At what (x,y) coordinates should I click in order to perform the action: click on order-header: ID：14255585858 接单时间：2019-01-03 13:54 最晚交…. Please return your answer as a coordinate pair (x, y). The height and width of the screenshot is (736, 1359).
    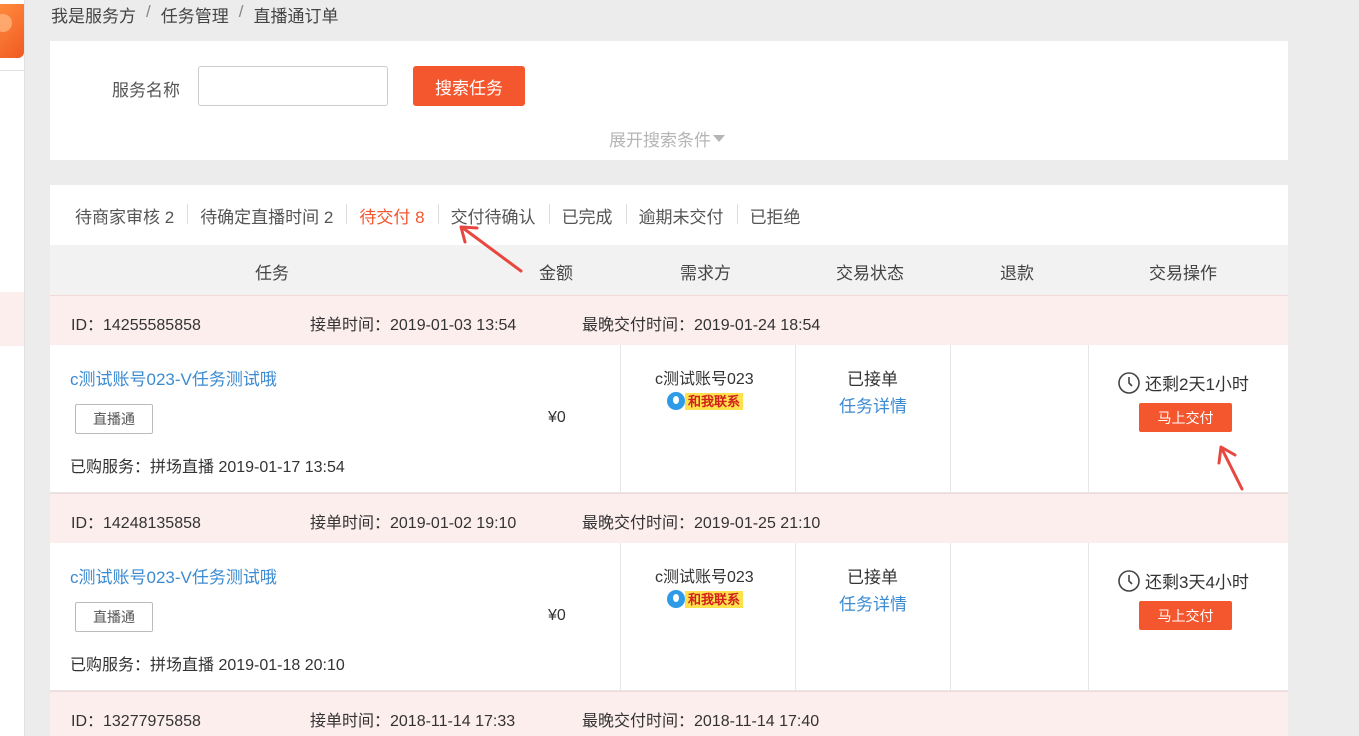
    Looking at the image, I should click on (669, 320).